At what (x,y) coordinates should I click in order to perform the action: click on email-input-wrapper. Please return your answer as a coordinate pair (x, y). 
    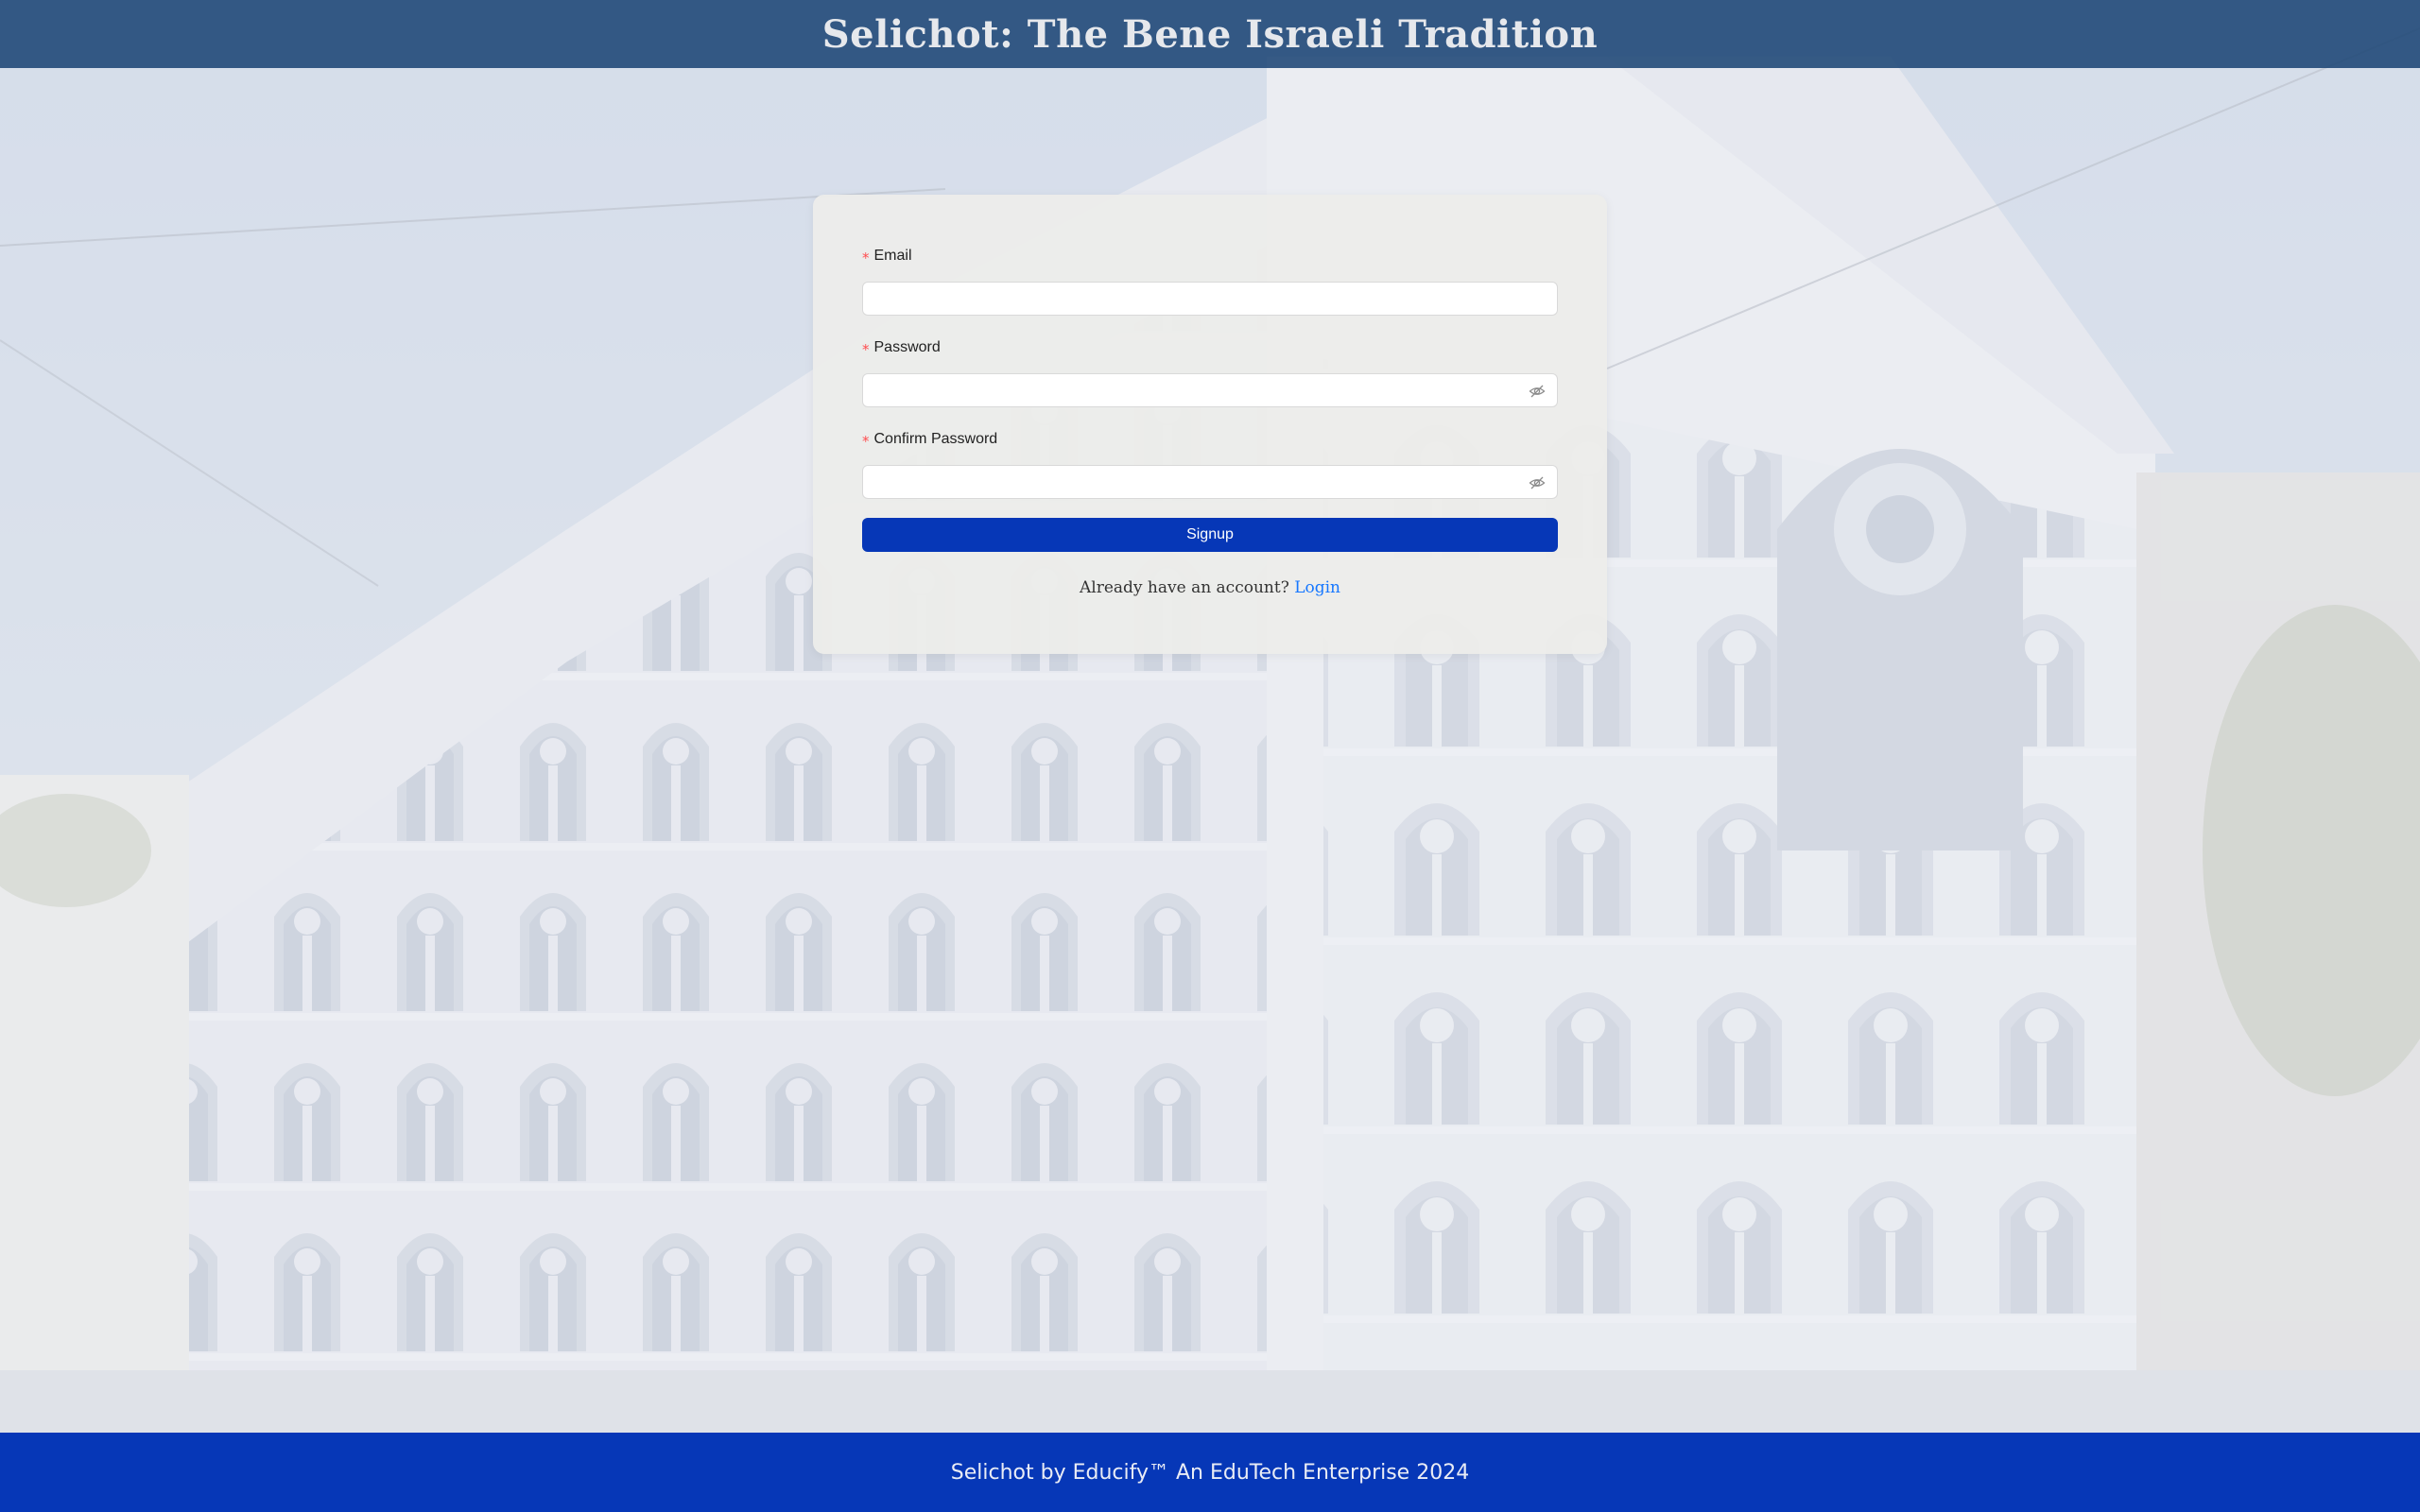
    Looking at the image, I should click on (1210, 299).